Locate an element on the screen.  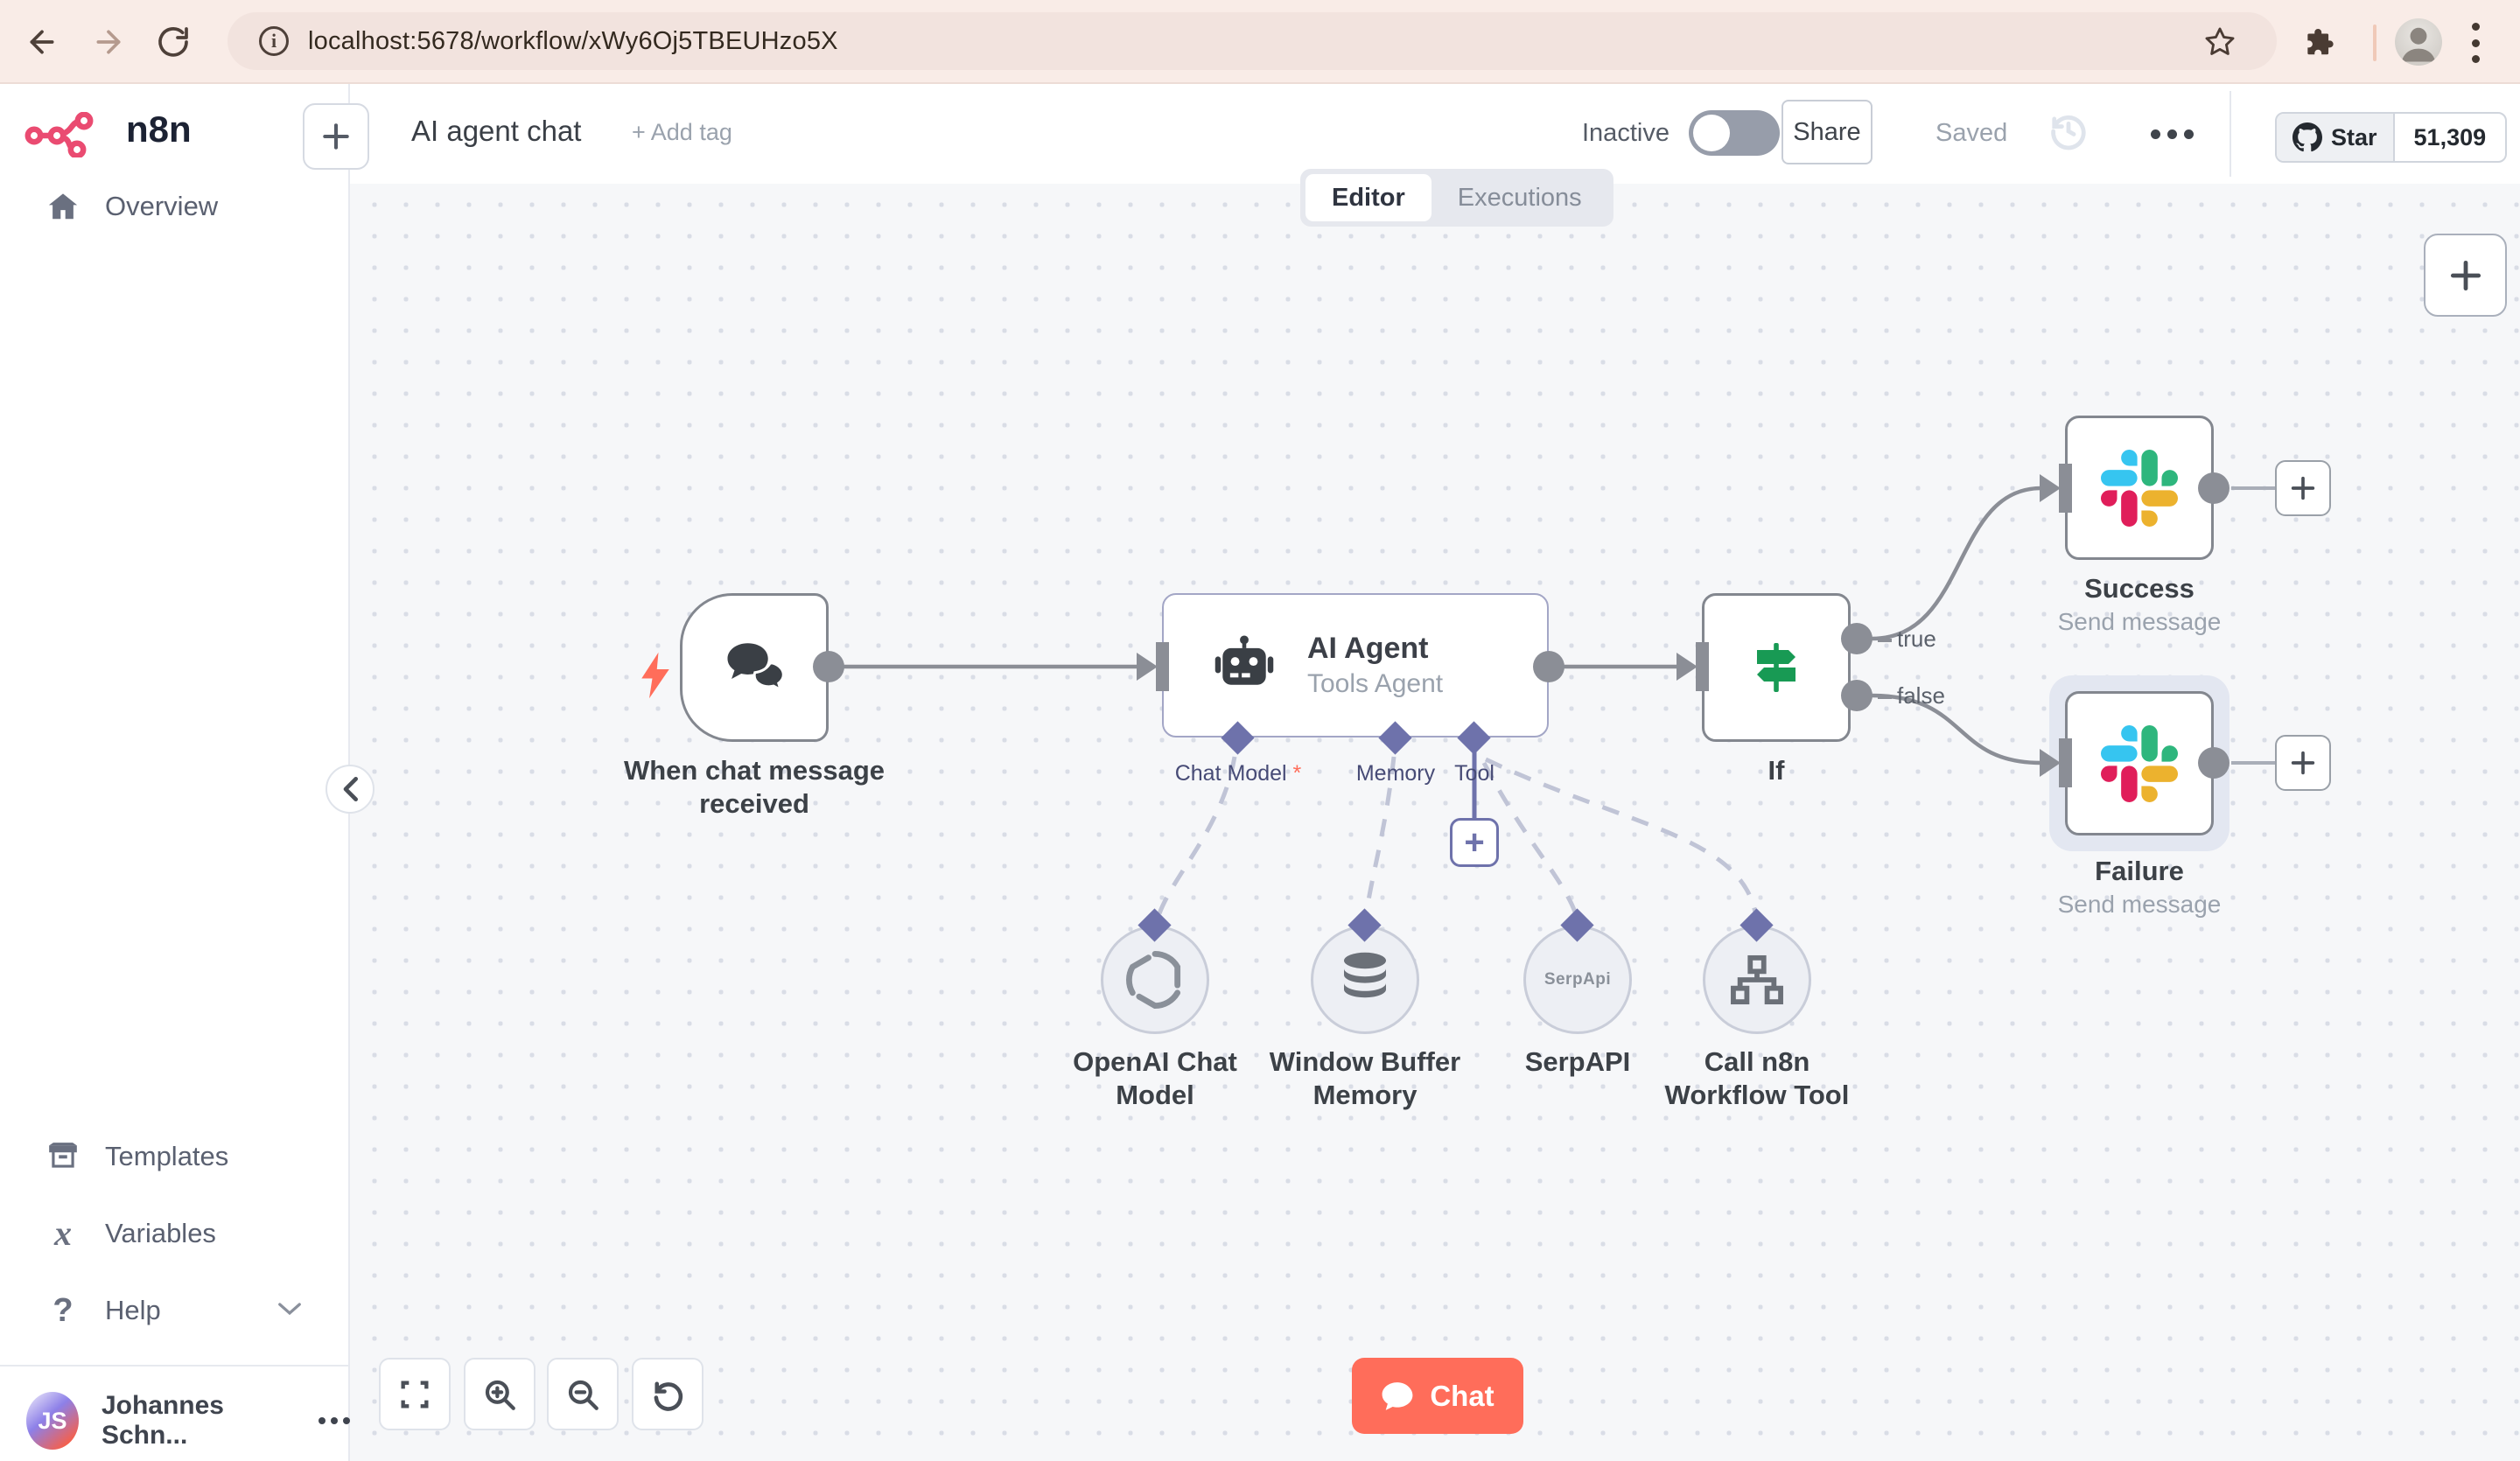
sidebar-item-overview: Overview is located at coordinates (175, 206).